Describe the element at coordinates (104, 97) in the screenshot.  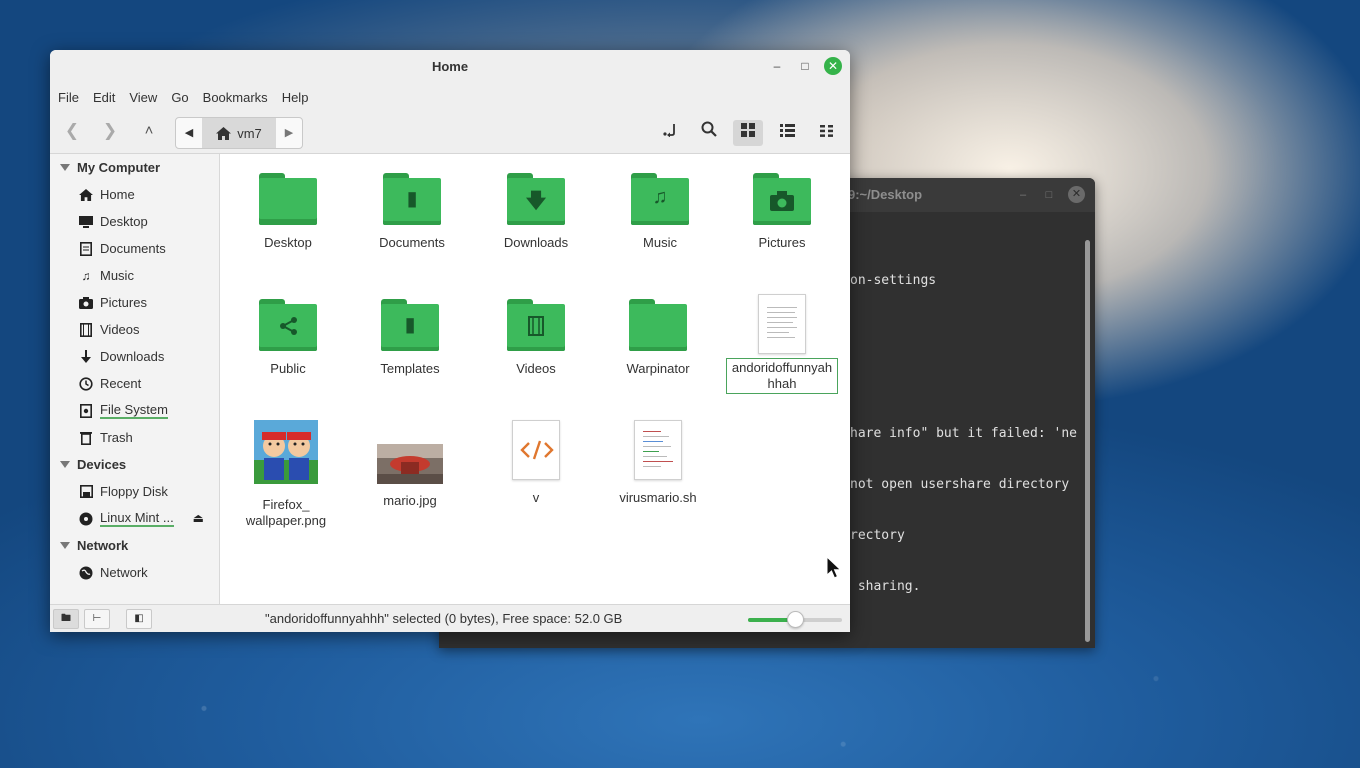
I see `menu-edit: Edit` at that location.